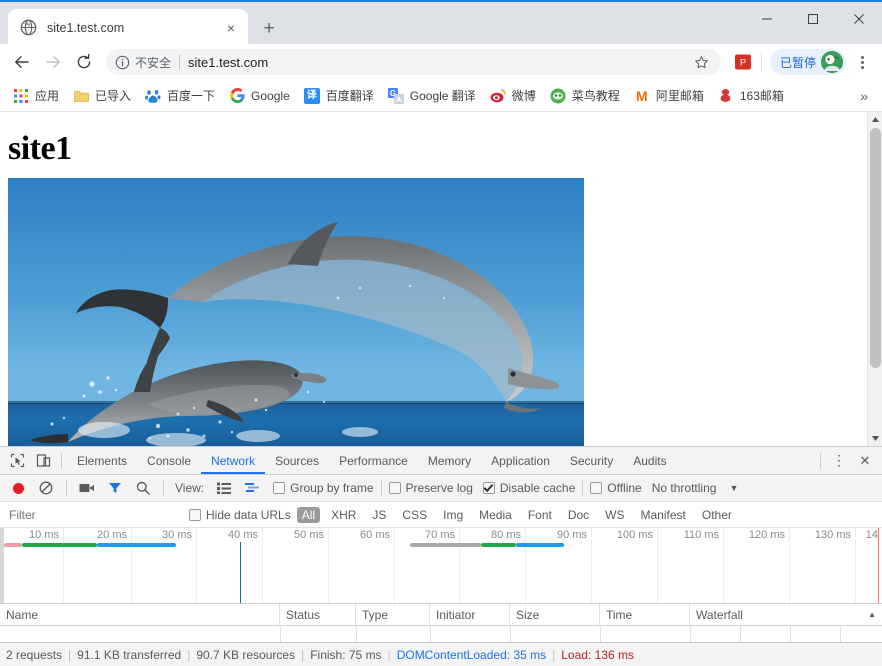 Image resolution: width=882 pixels, height=666 pixels. I want to click on large-rows-icon, so click(224, 488).